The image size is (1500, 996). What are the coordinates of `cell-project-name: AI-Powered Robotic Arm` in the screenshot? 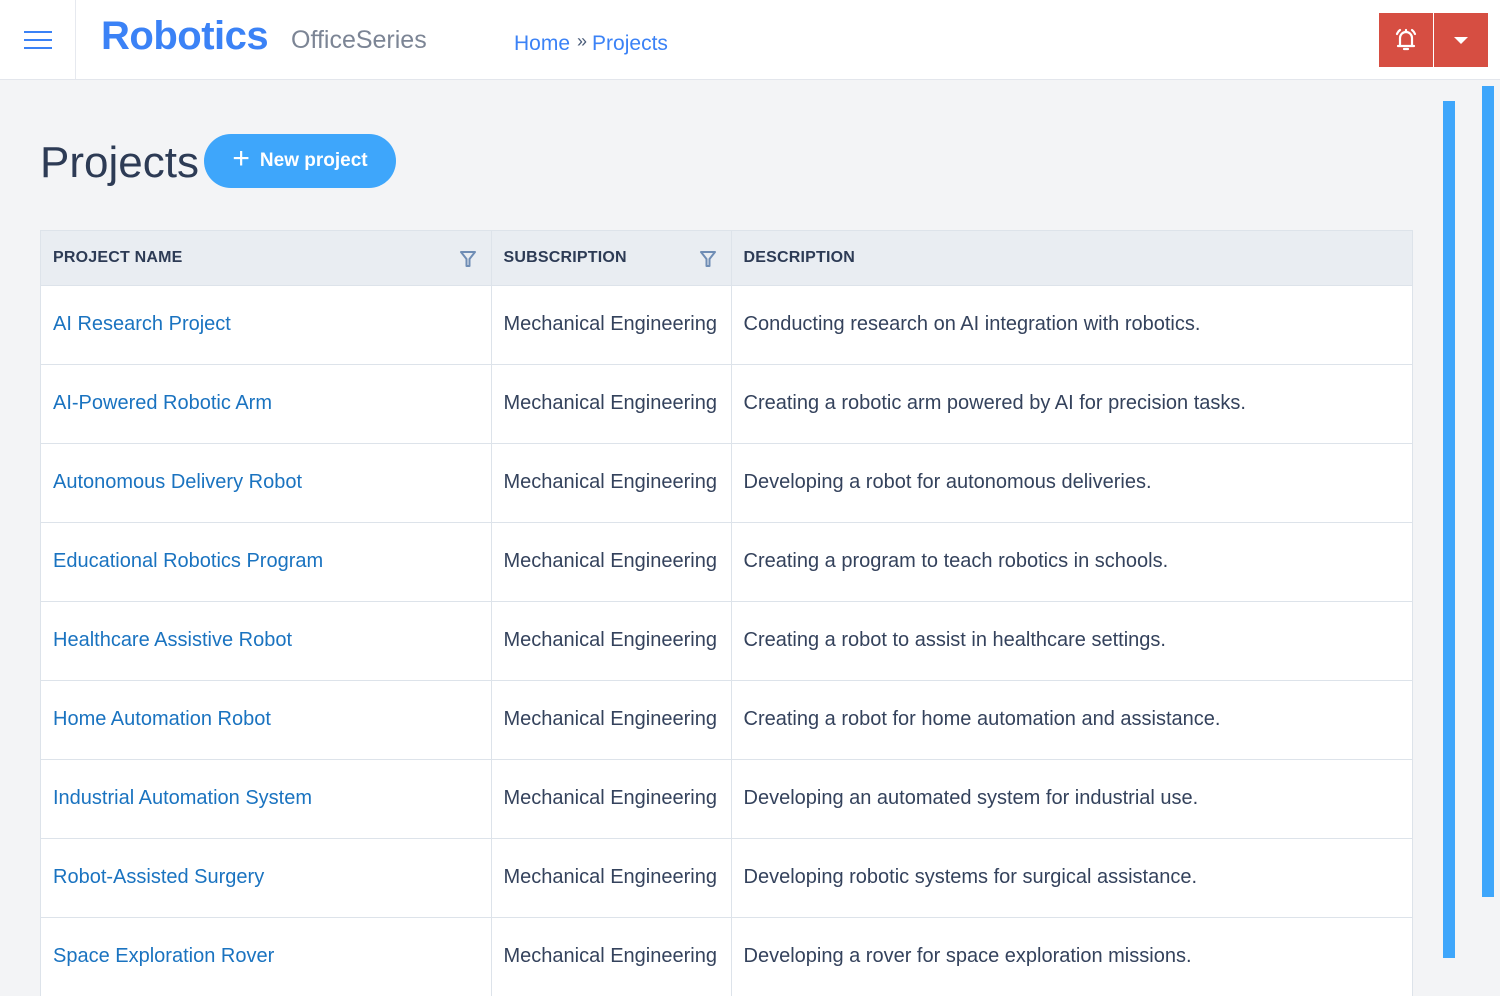 It's located at (266, 403).